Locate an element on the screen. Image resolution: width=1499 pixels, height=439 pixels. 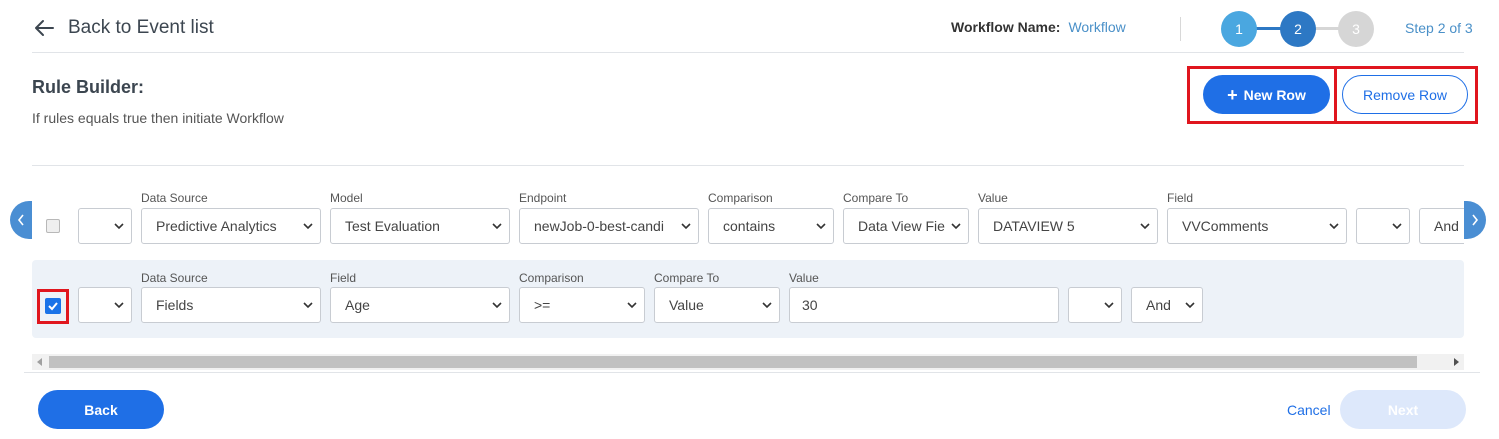
step-1: 1 is located at coordinates (1239, 29).